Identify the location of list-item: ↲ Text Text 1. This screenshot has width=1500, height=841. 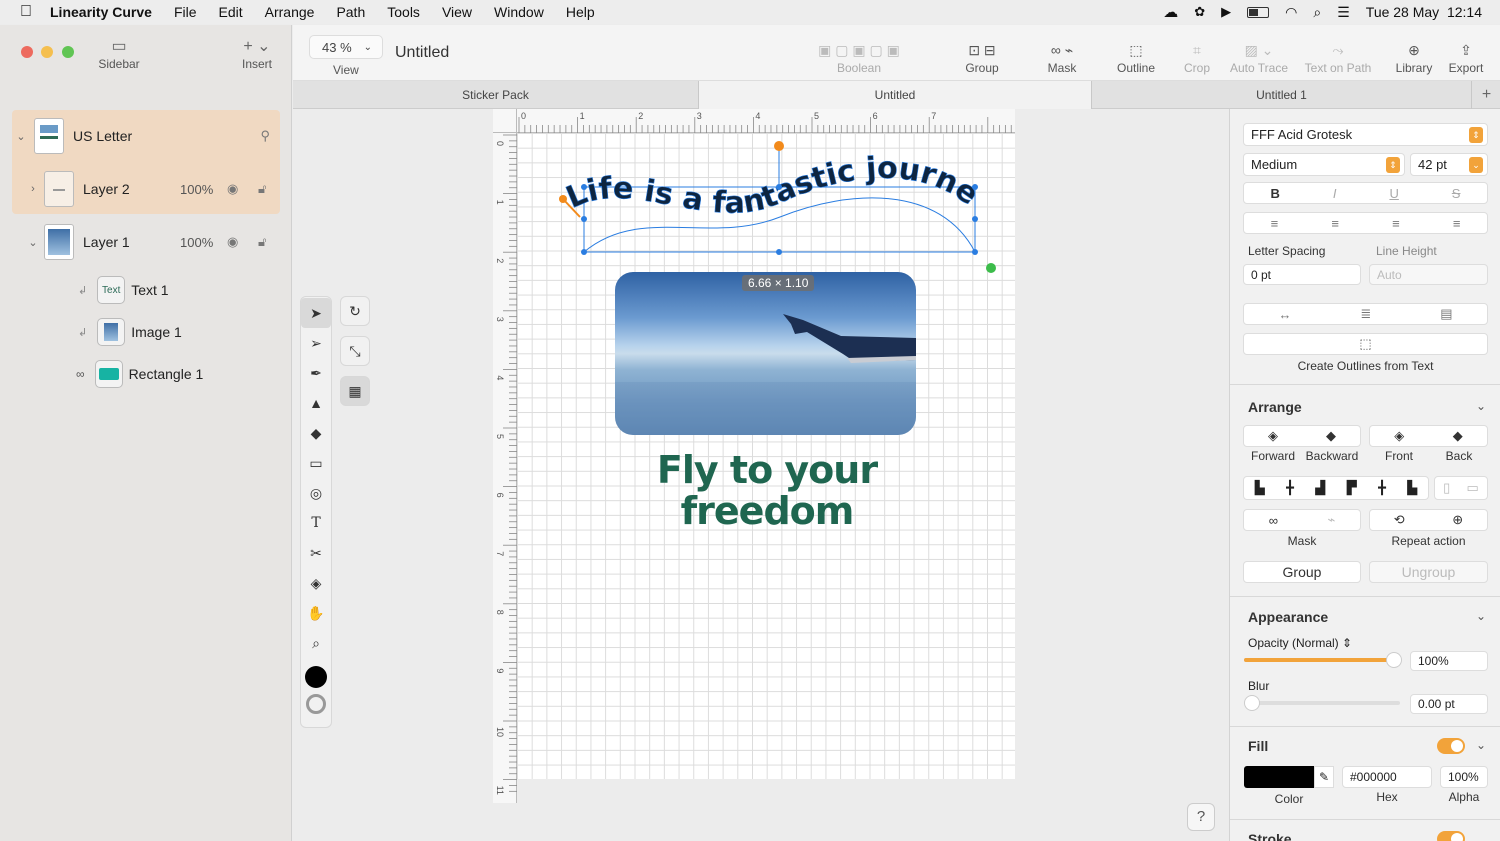
(146, 290).